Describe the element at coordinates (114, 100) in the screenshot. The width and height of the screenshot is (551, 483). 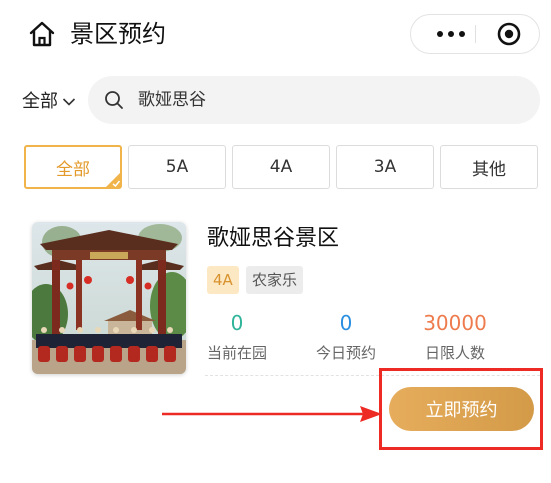
I see `search-icon` at that location.